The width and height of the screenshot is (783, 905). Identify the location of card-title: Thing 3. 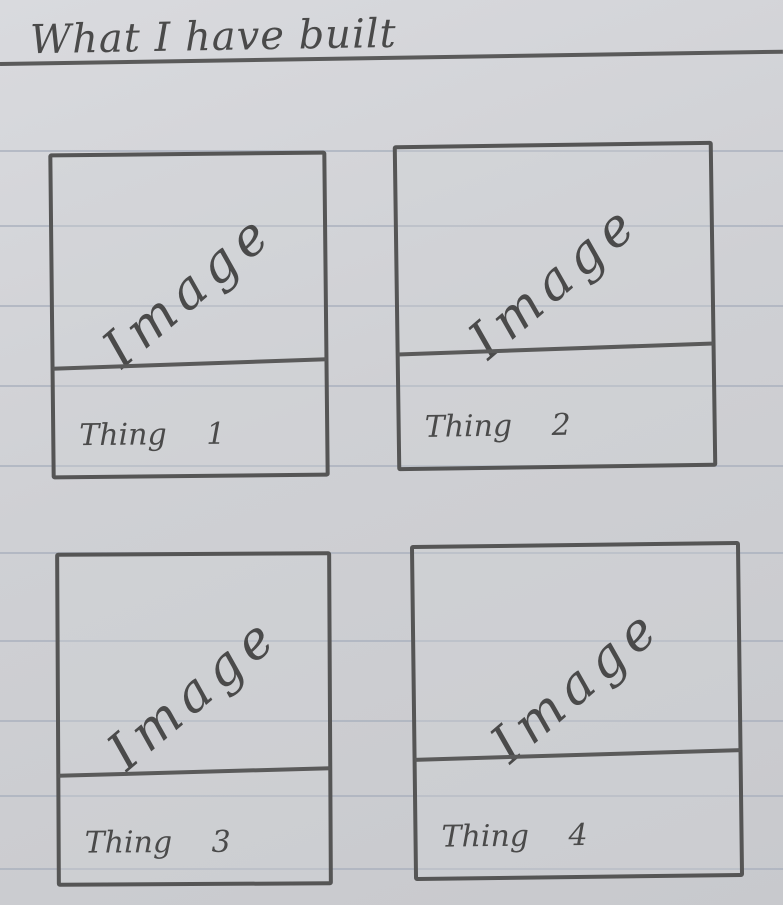
(157, 842).